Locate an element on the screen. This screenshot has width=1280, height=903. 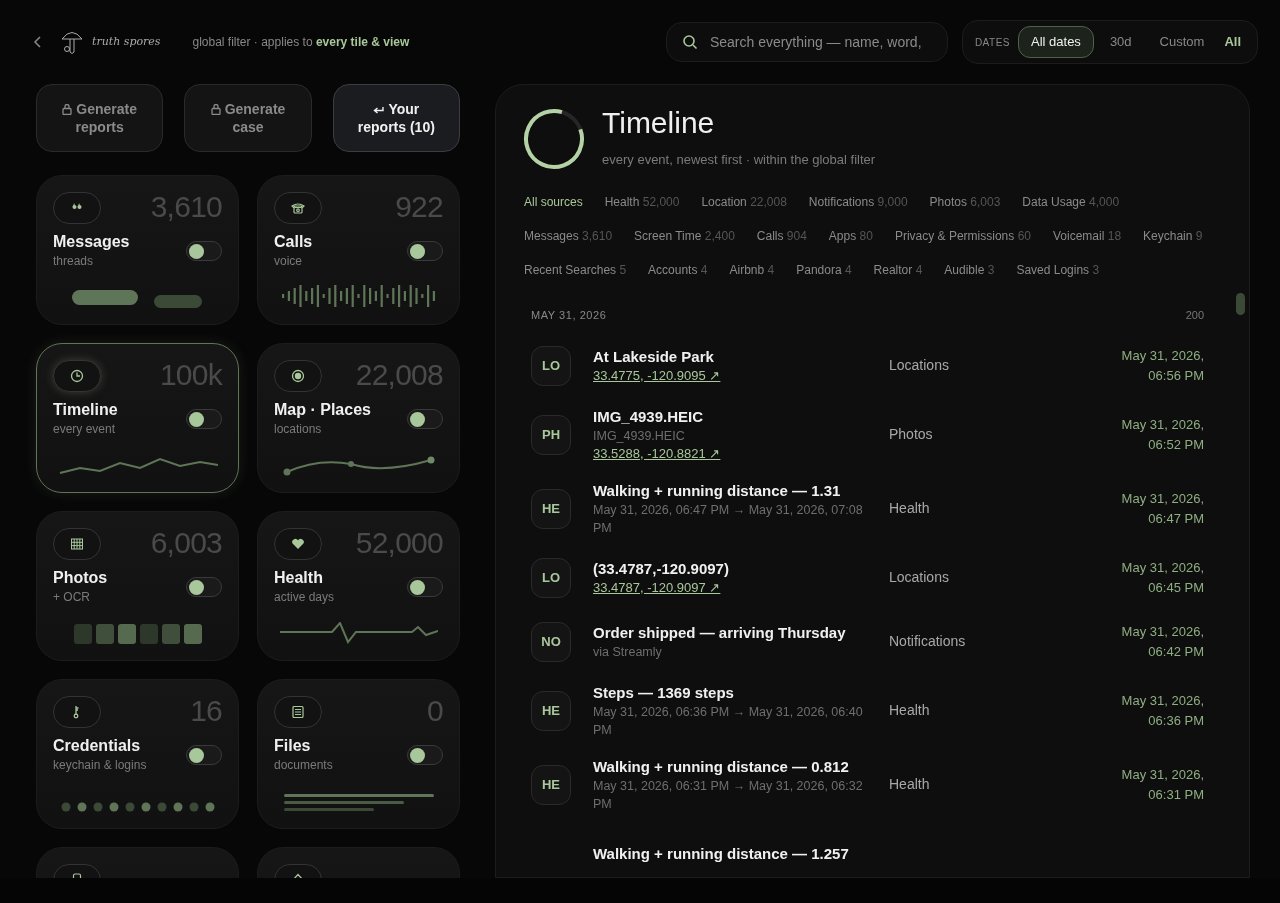
event-title: Steps — 1369 steps is located at coordinates (664, 692).